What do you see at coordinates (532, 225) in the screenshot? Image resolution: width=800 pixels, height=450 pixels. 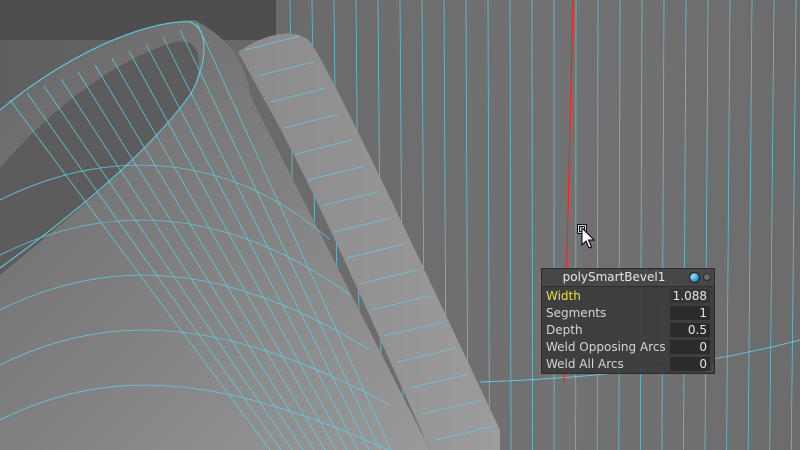 I see `wire-edge` at bounding box center [532, 225].